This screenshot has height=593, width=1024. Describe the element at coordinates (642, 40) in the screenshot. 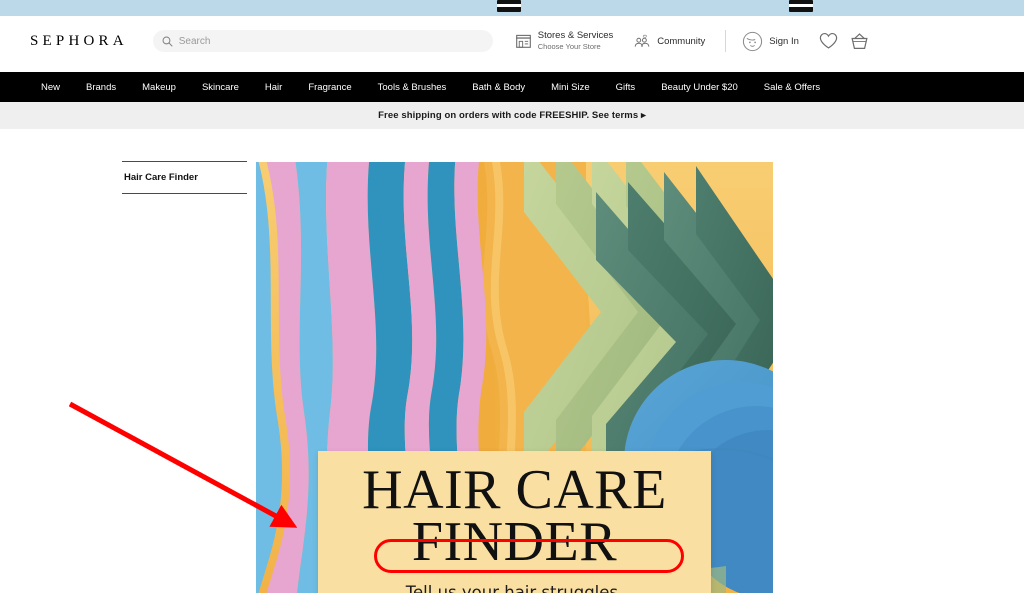

I see `community-people-icon` at that location.